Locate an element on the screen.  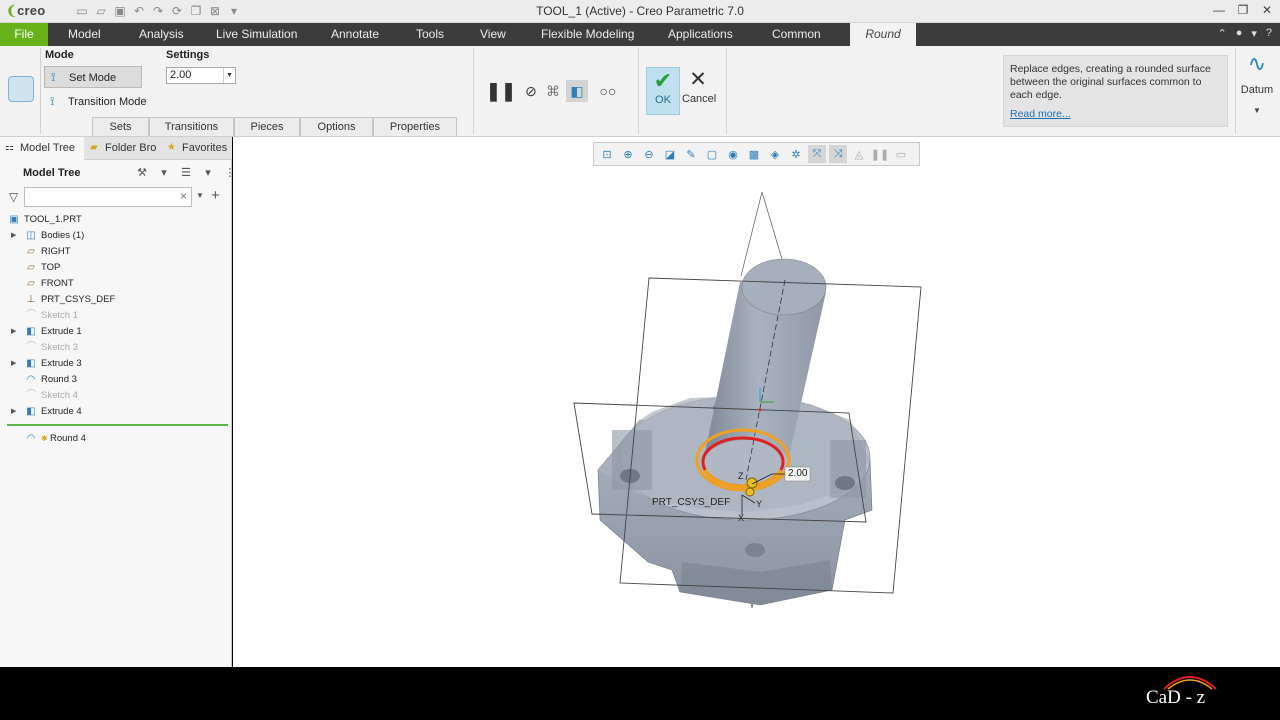
checkmark-icon: ✔ is located at coordinates (663, 80).